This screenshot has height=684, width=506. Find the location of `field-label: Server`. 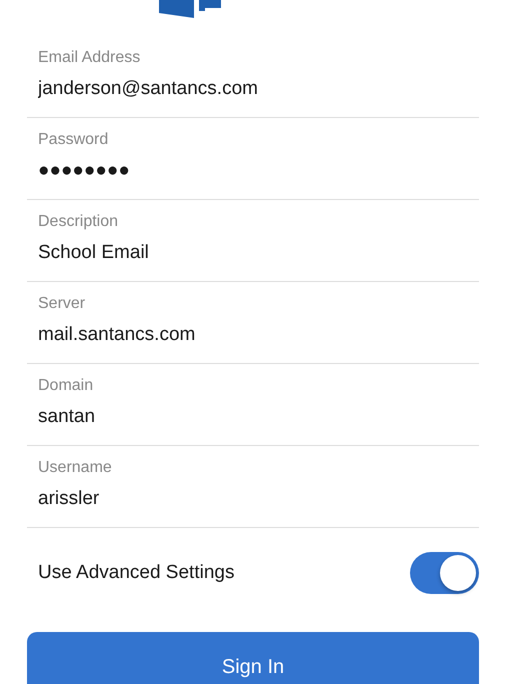

field-label: Server is located at coordinates (62, 304).